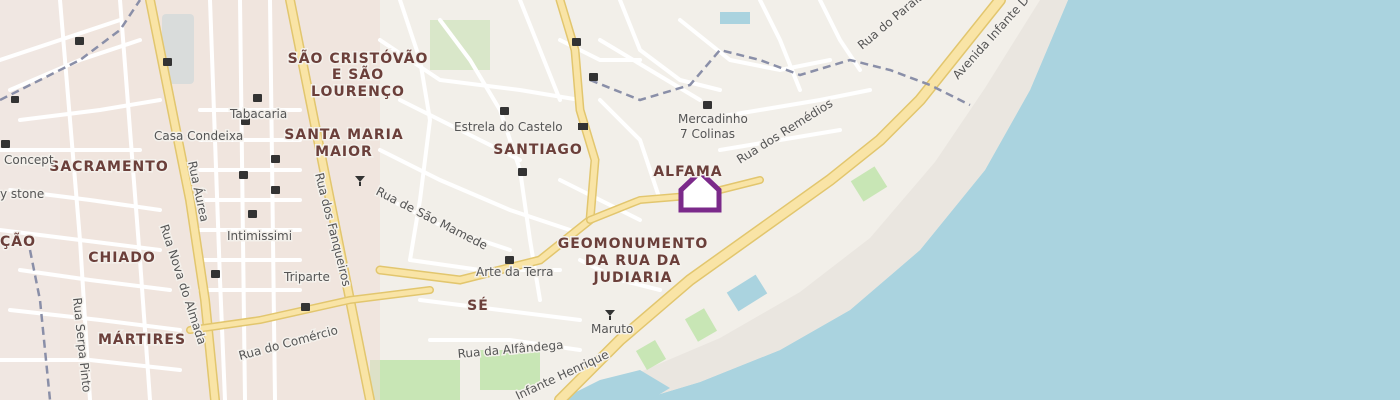 The width and height of the screenshot is (1400, 400). Describe the element at coordinates (122, 258) in the screenshot. I see `district-label: CHIADO` at that location.